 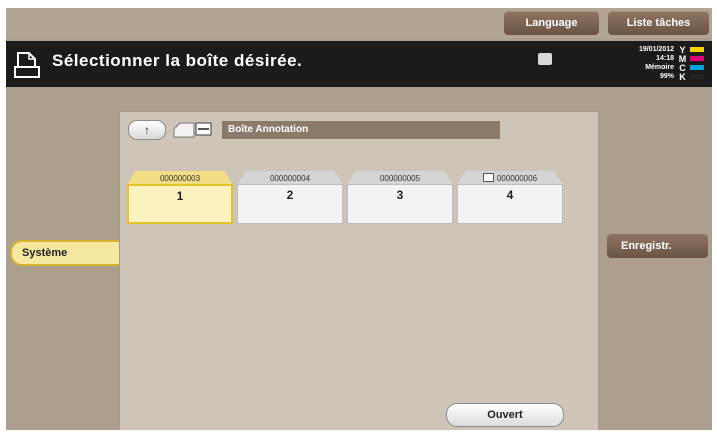 I want to click on time-text: 14:18, so click(x=665, y=58).